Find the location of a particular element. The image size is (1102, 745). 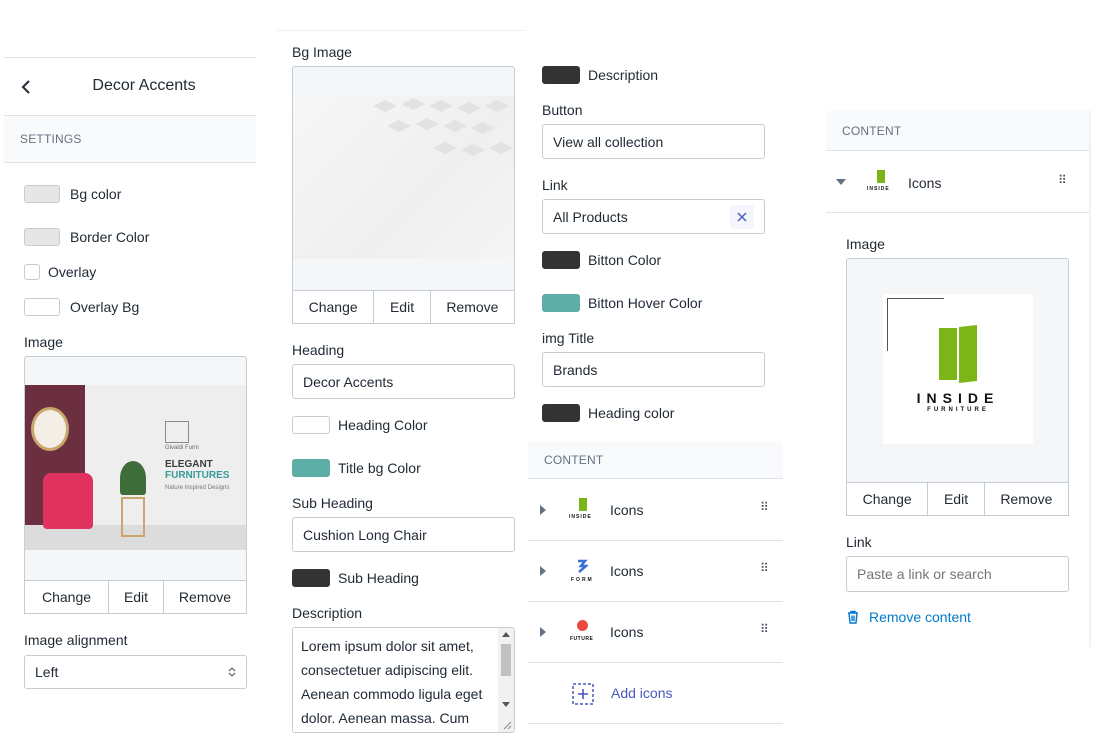

content-section-header-2: CONTENT is located at coordinates (958, 131).